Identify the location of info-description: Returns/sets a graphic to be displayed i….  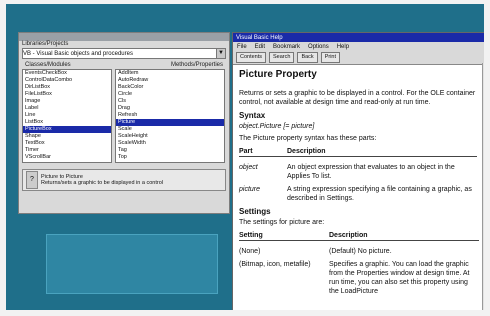
(102, 183).